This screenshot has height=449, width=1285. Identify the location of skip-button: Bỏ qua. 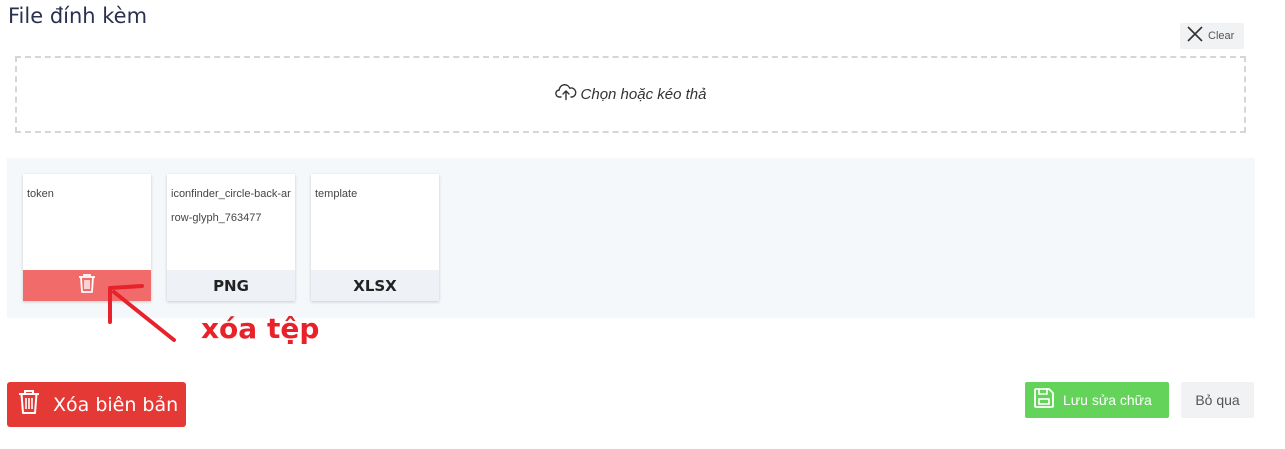
(1217, 400).